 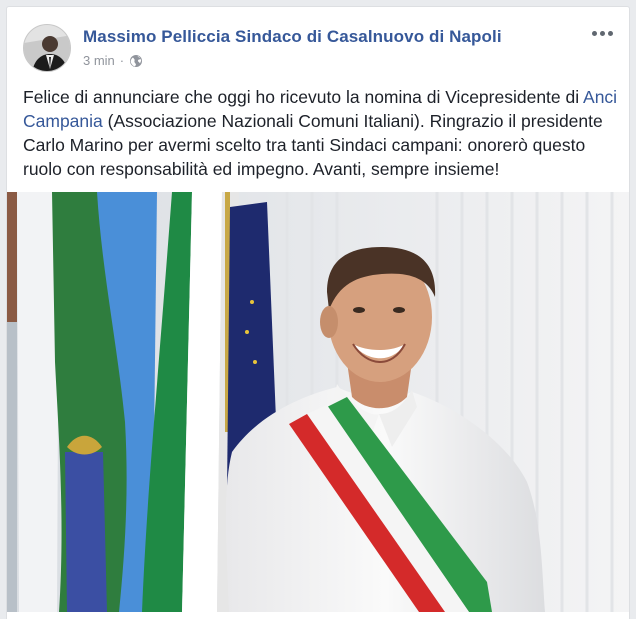 What do you see at coordinates (136, 61) in the screenshot?
I see `globe-icon` at bounding box center [136, 61].